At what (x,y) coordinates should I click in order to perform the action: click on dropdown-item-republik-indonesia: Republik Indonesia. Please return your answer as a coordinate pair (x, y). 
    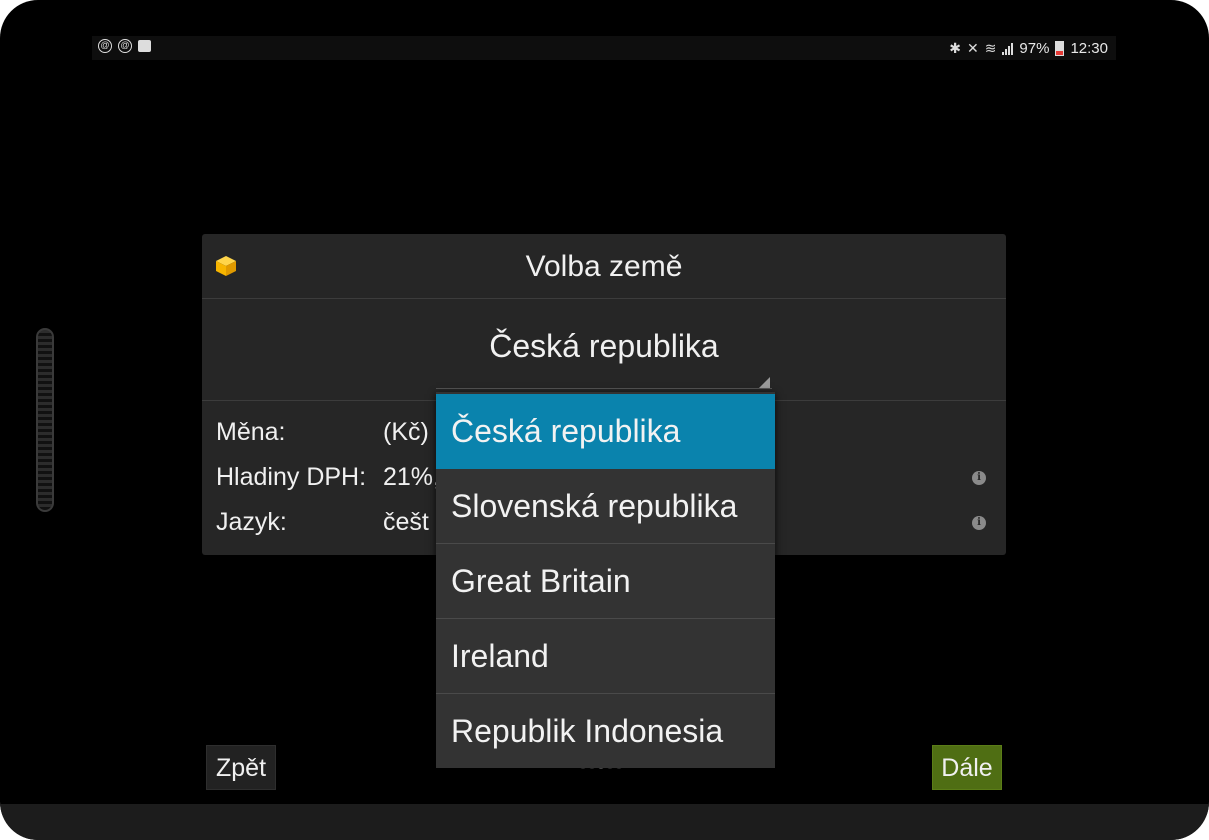
    Looking at the image, I should click on (605, 731).